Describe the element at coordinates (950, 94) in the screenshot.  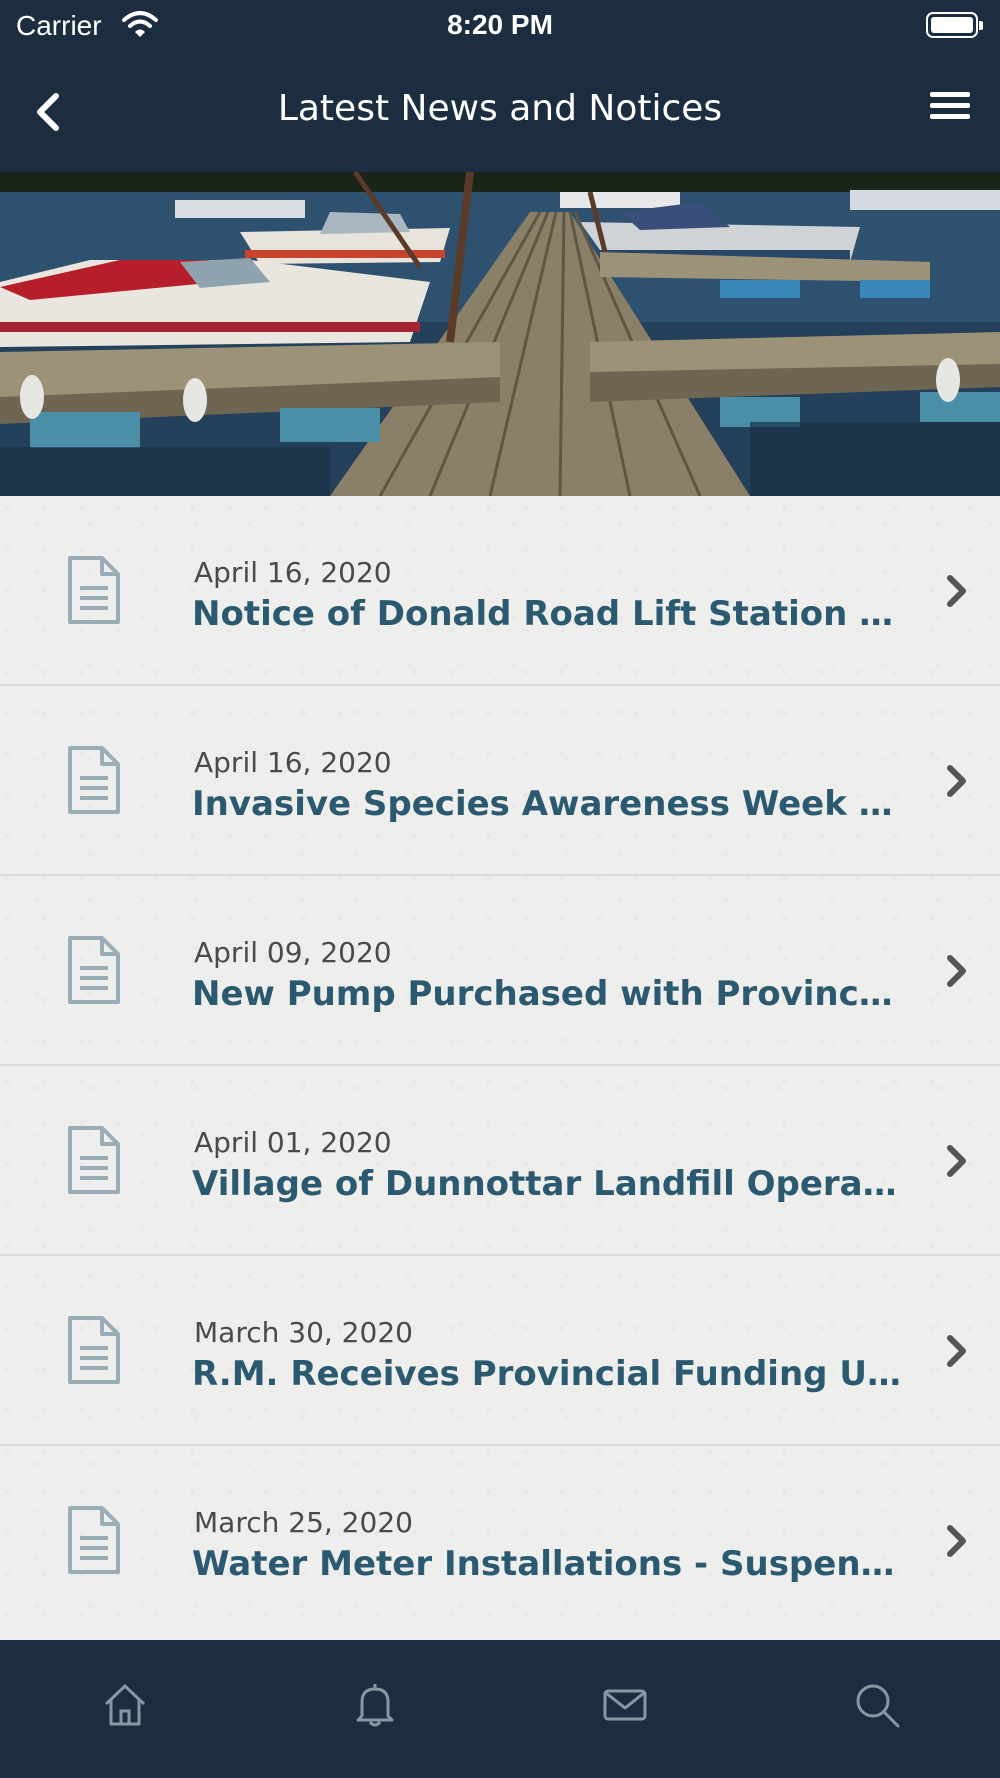
I see `hamburger-menu-icon` at that location.